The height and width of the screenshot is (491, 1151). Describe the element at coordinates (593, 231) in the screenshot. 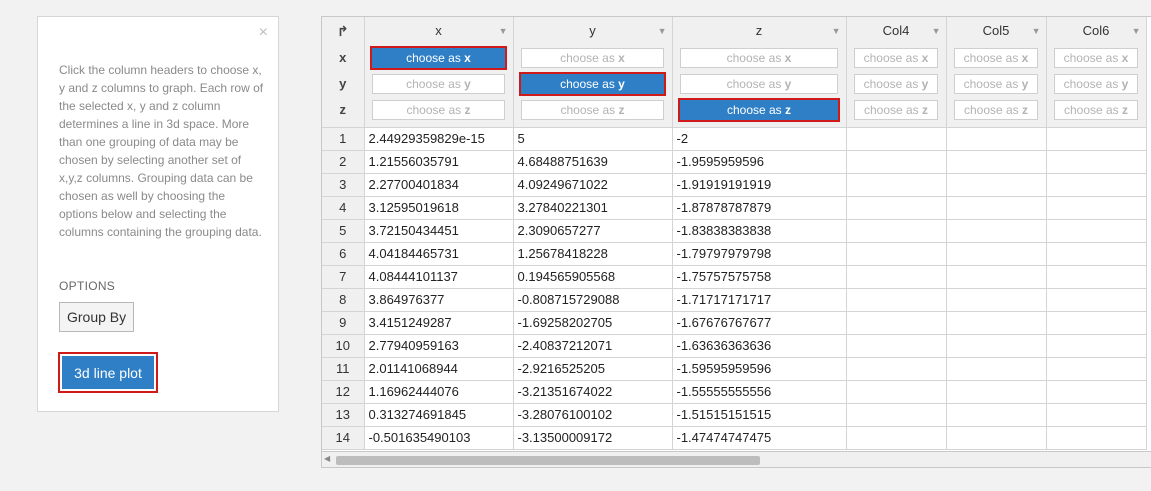

I see `table-cell: 2.3090657277` at that location.